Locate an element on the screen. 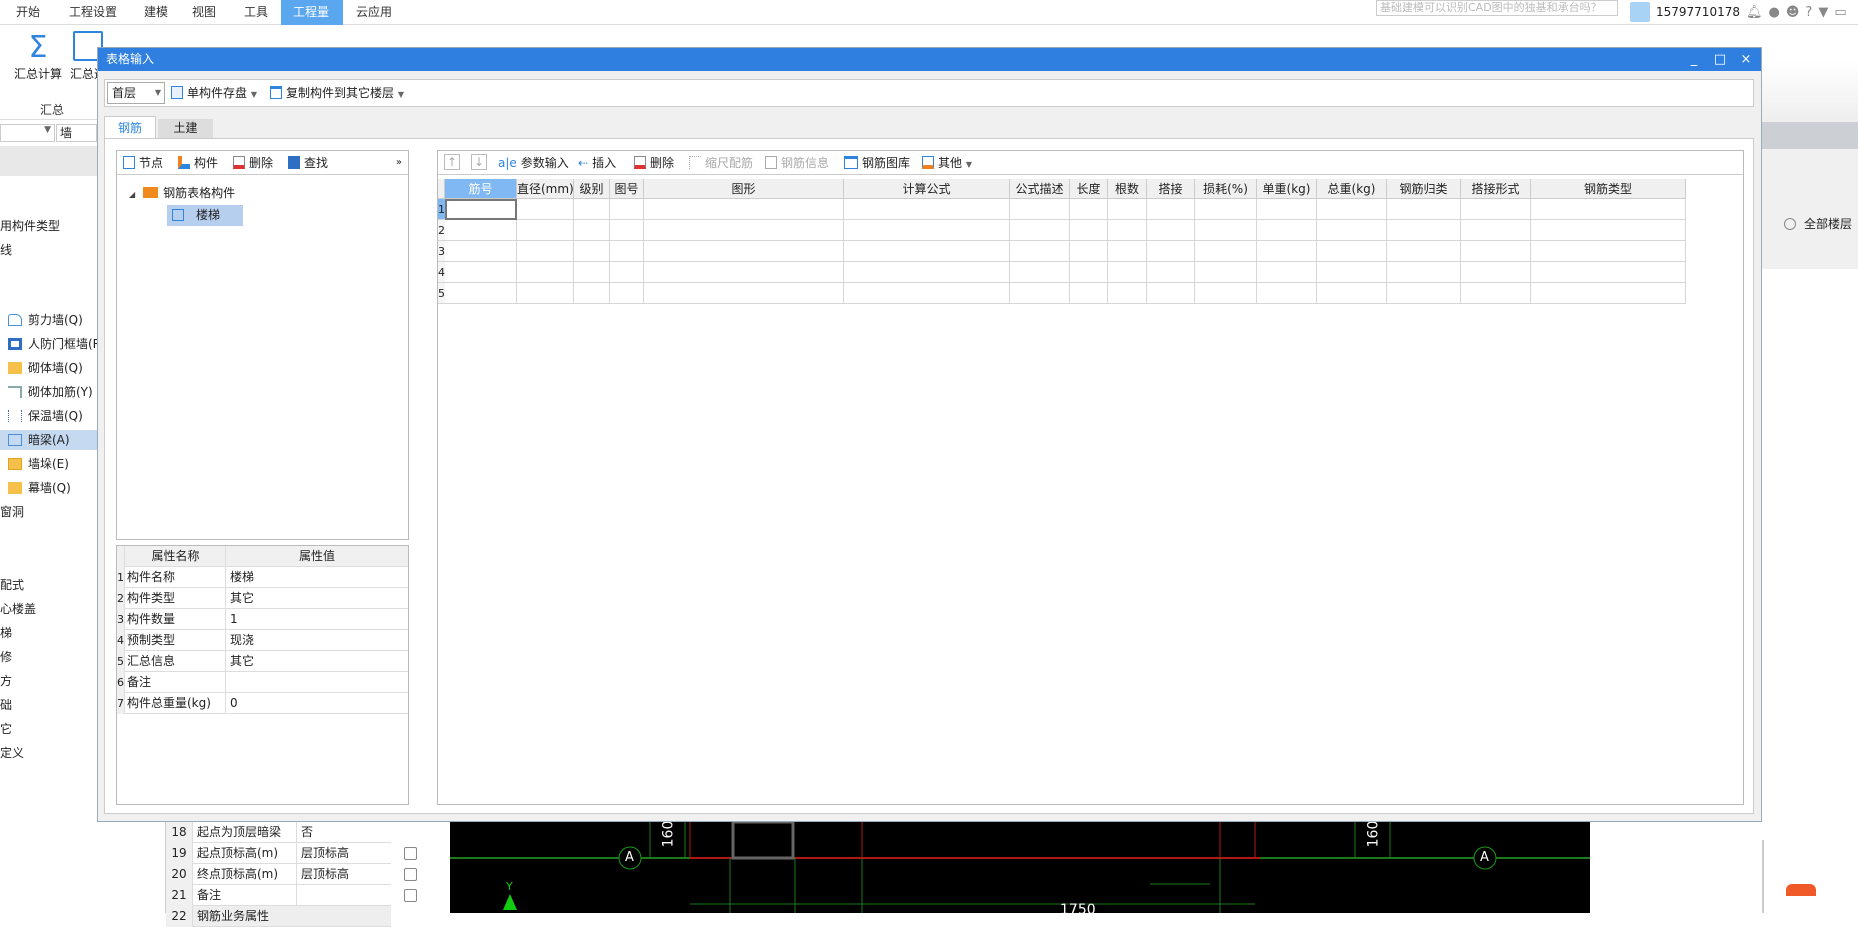  table-row: 3 构件数量 1 is located at coordinates (262, 619).